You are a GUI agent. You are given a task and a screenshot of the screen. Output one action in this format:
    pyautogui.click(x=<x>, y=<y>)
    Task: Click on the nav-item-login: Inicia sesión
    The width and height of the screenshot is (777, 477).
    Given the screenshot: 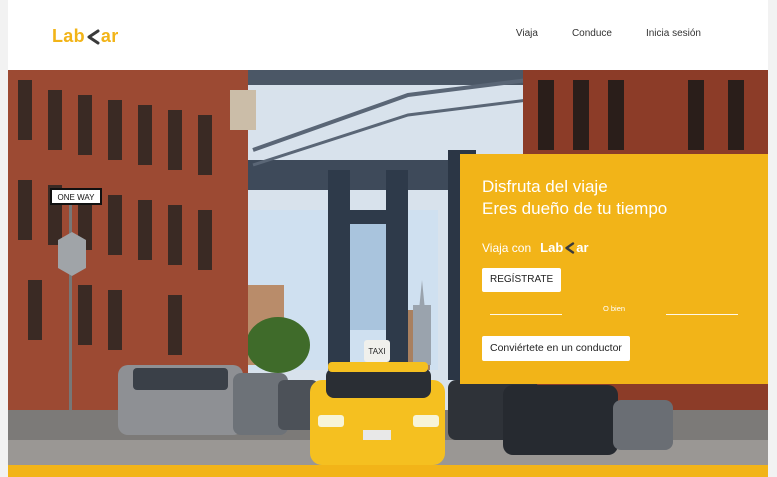 What is the action you would take?
    pyautogui.click(x=673, y=33)
    